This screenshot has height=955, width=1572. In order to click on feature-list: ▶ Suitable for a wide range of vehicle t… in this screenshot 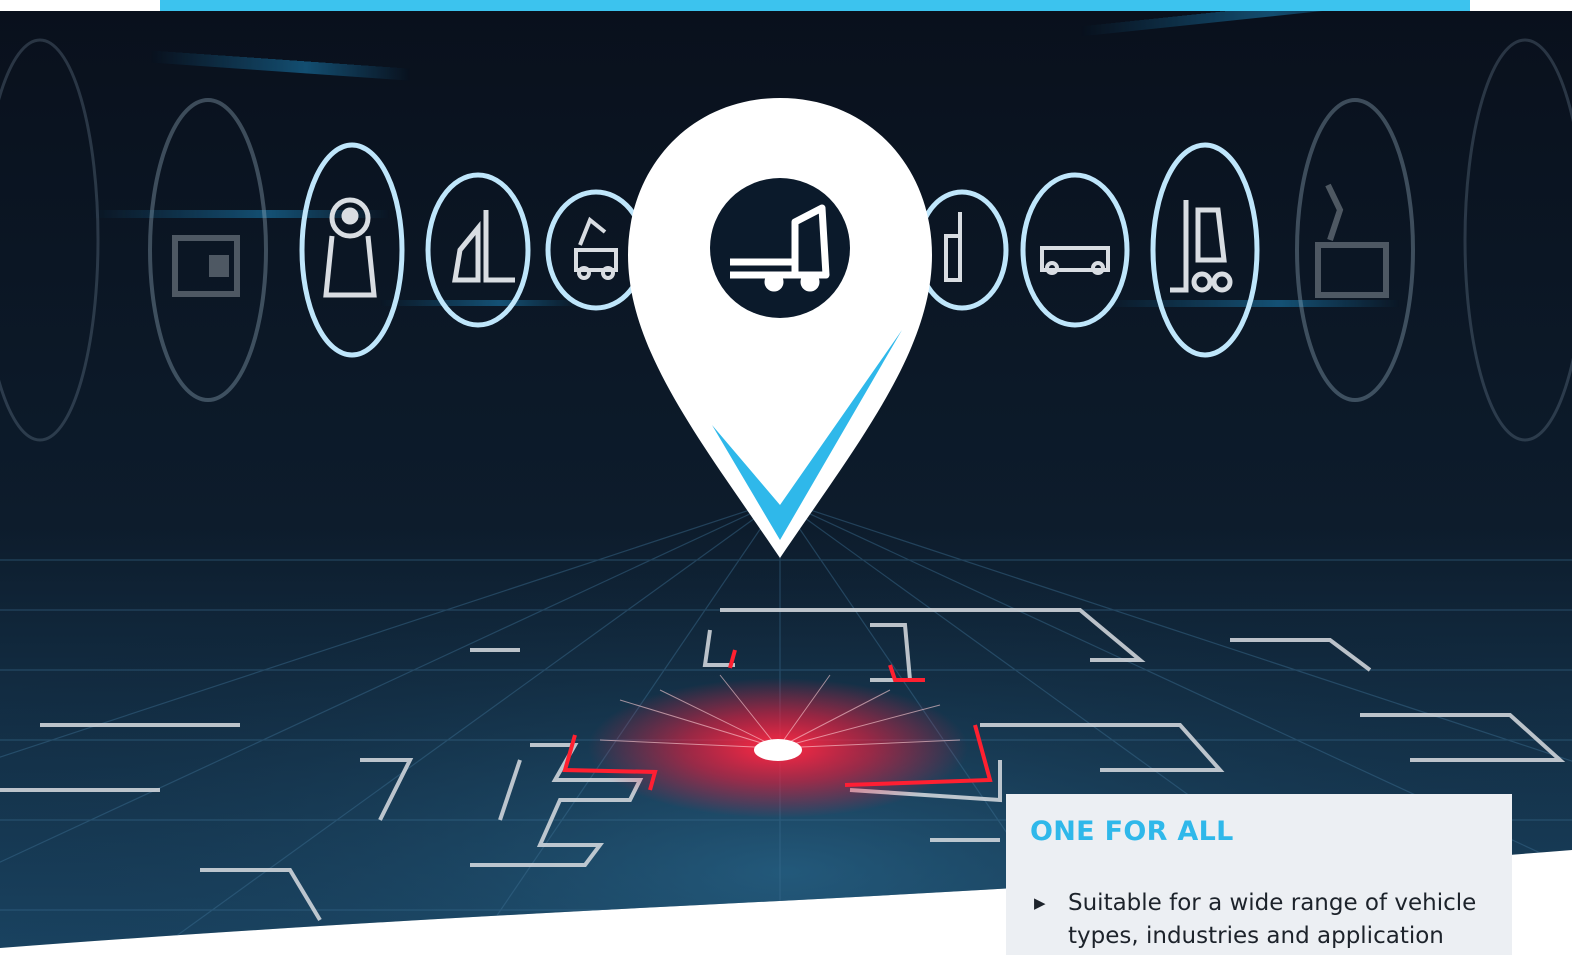, I will do `click(1259, 920)`.